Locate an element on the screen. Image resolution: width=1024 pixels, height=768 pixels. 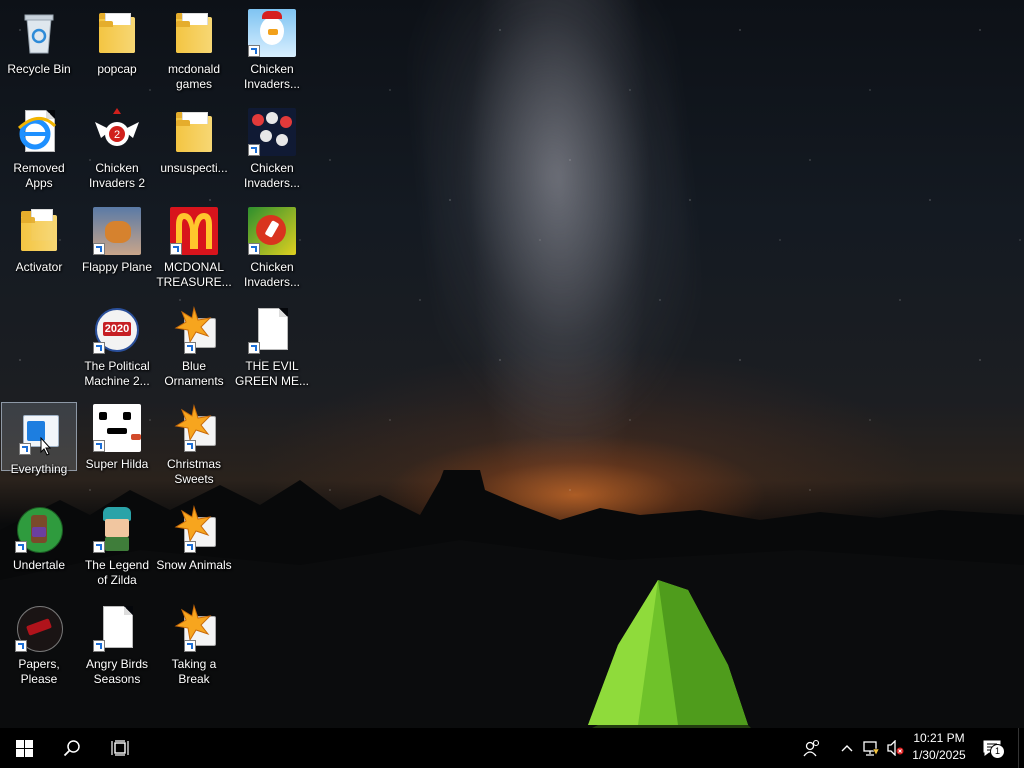
undertale-icon is located at coordinates (39, 529).